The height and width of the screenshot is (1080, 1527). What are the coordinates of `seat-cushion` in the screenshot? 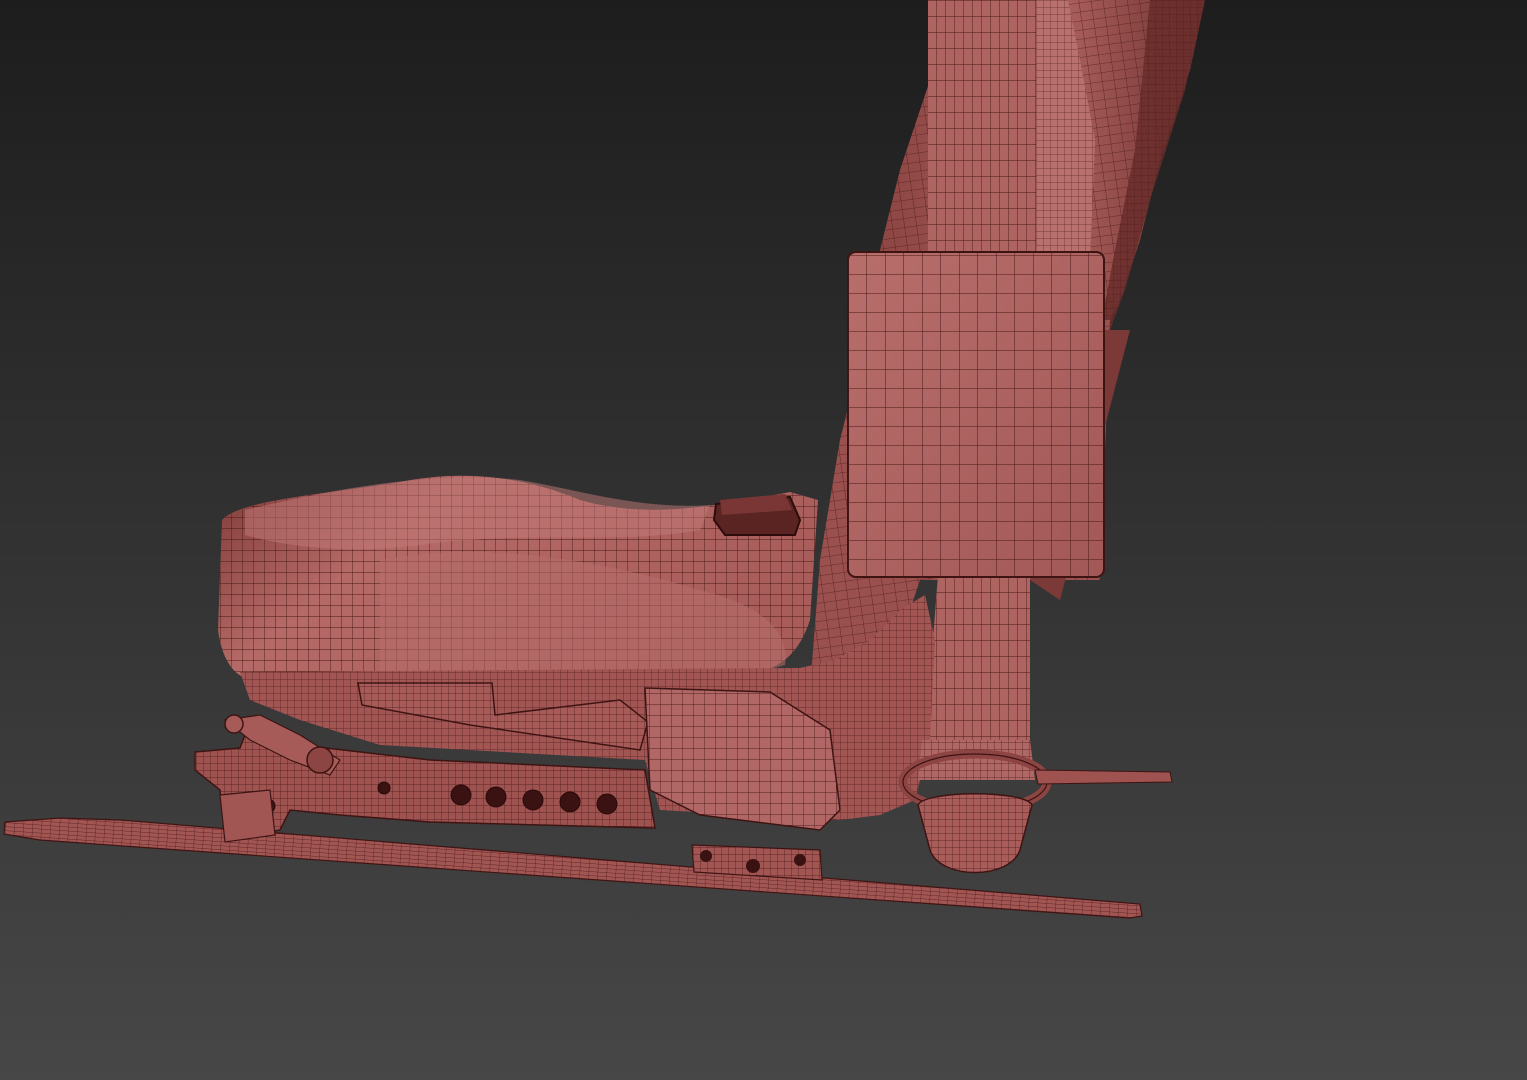 It's located at (518, 578).